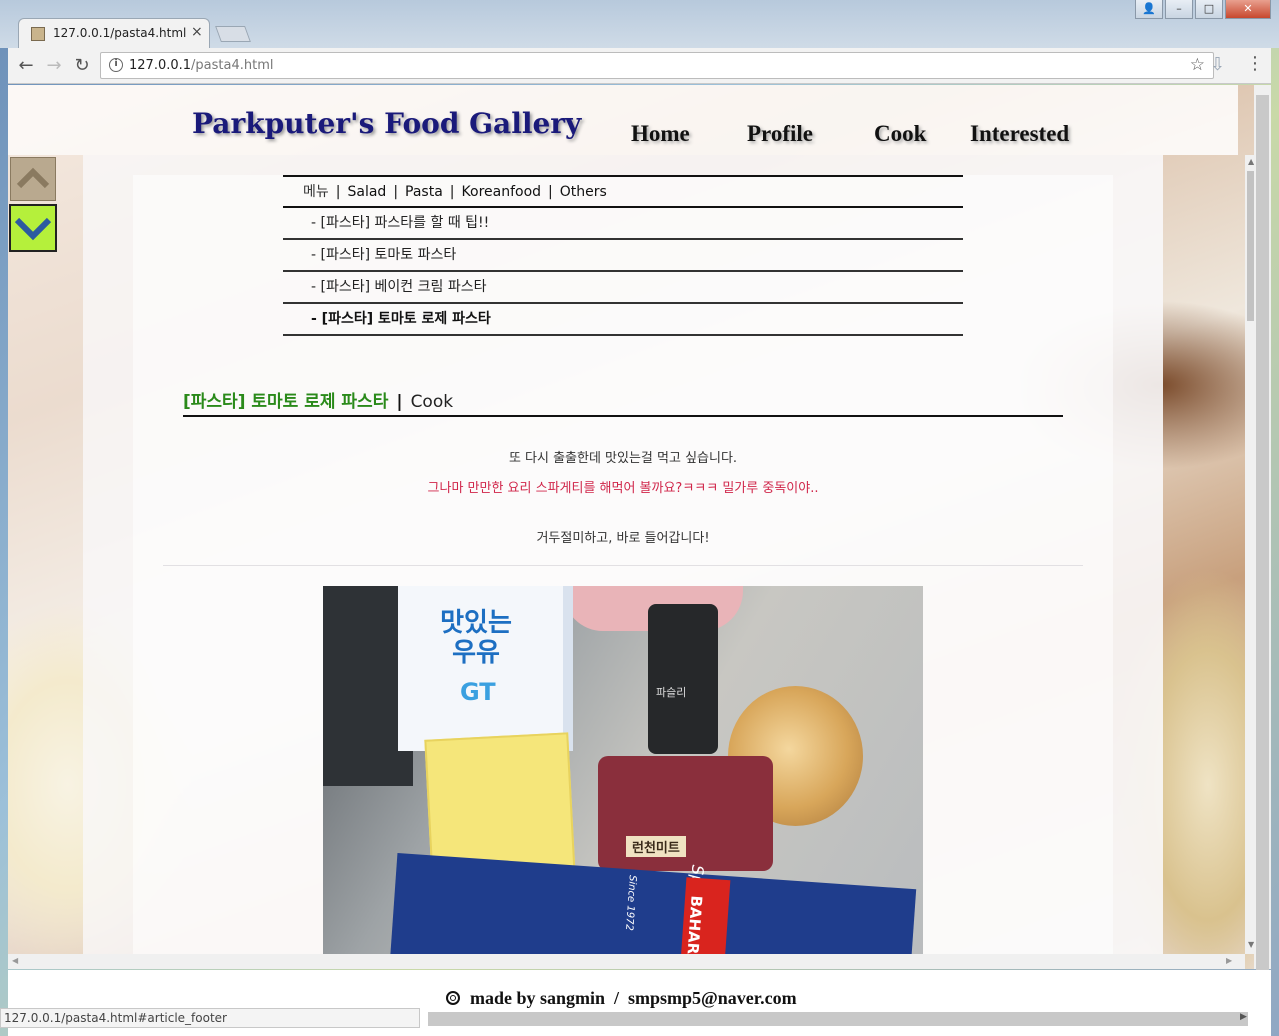 Image resolution: width=1279 pixels, height=1036 pixels. What do you see at coordinates (232, 65) in the screenshot?
I see `url-path: /pasta4.html` at bounding box center [232, 65].